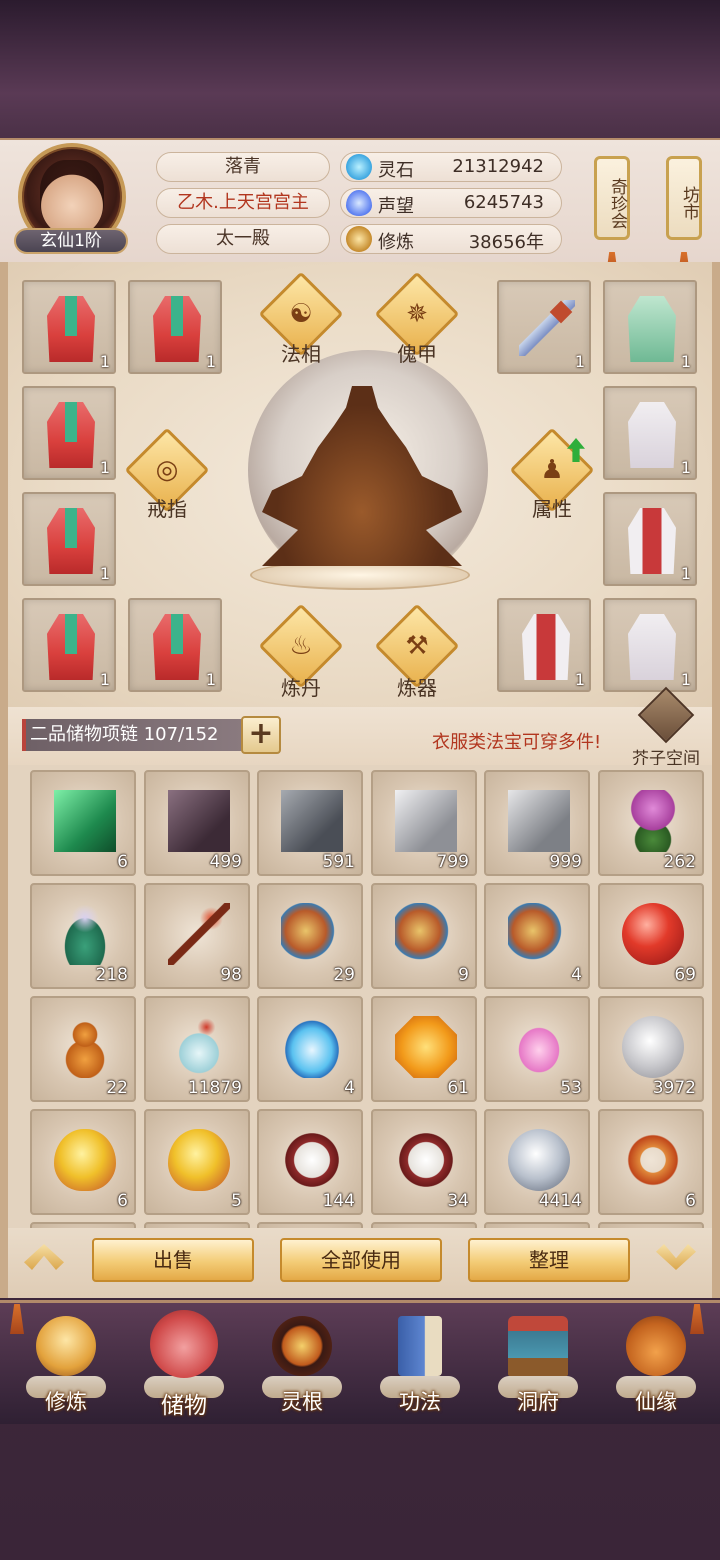 This screenshot has height=1560, width=720. What do you see at coordinates (498, 166) in the screenshot?
I see `resource-value: 21312942` at bounding box center [498, 166].